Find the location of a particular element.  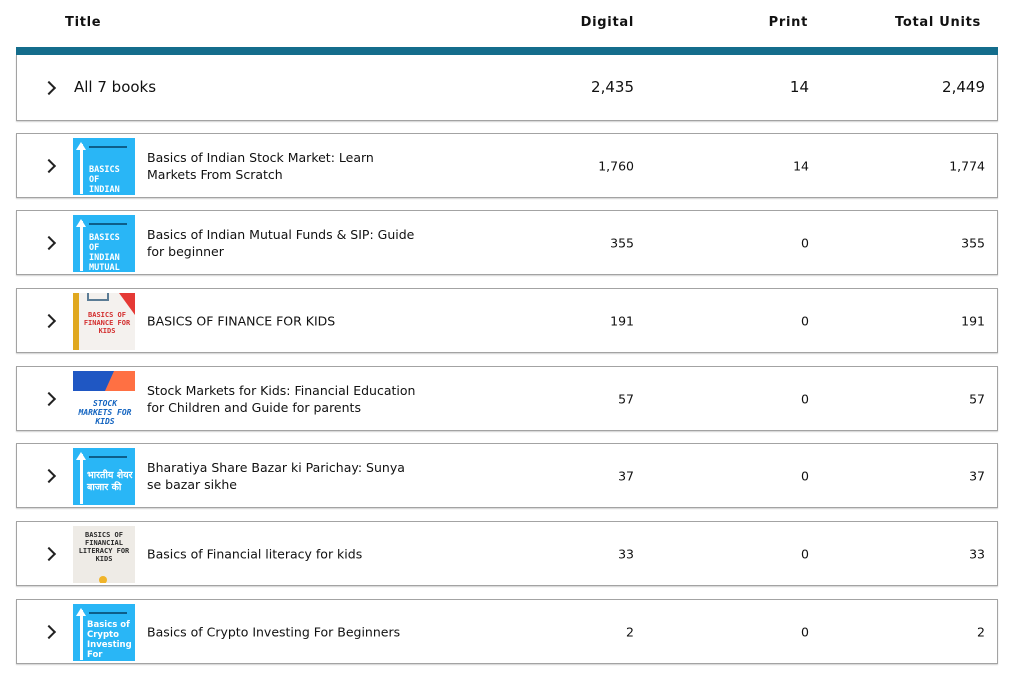

book-title: Basics of Crypto Investing For Beginners is located at coordinates (282, 631).